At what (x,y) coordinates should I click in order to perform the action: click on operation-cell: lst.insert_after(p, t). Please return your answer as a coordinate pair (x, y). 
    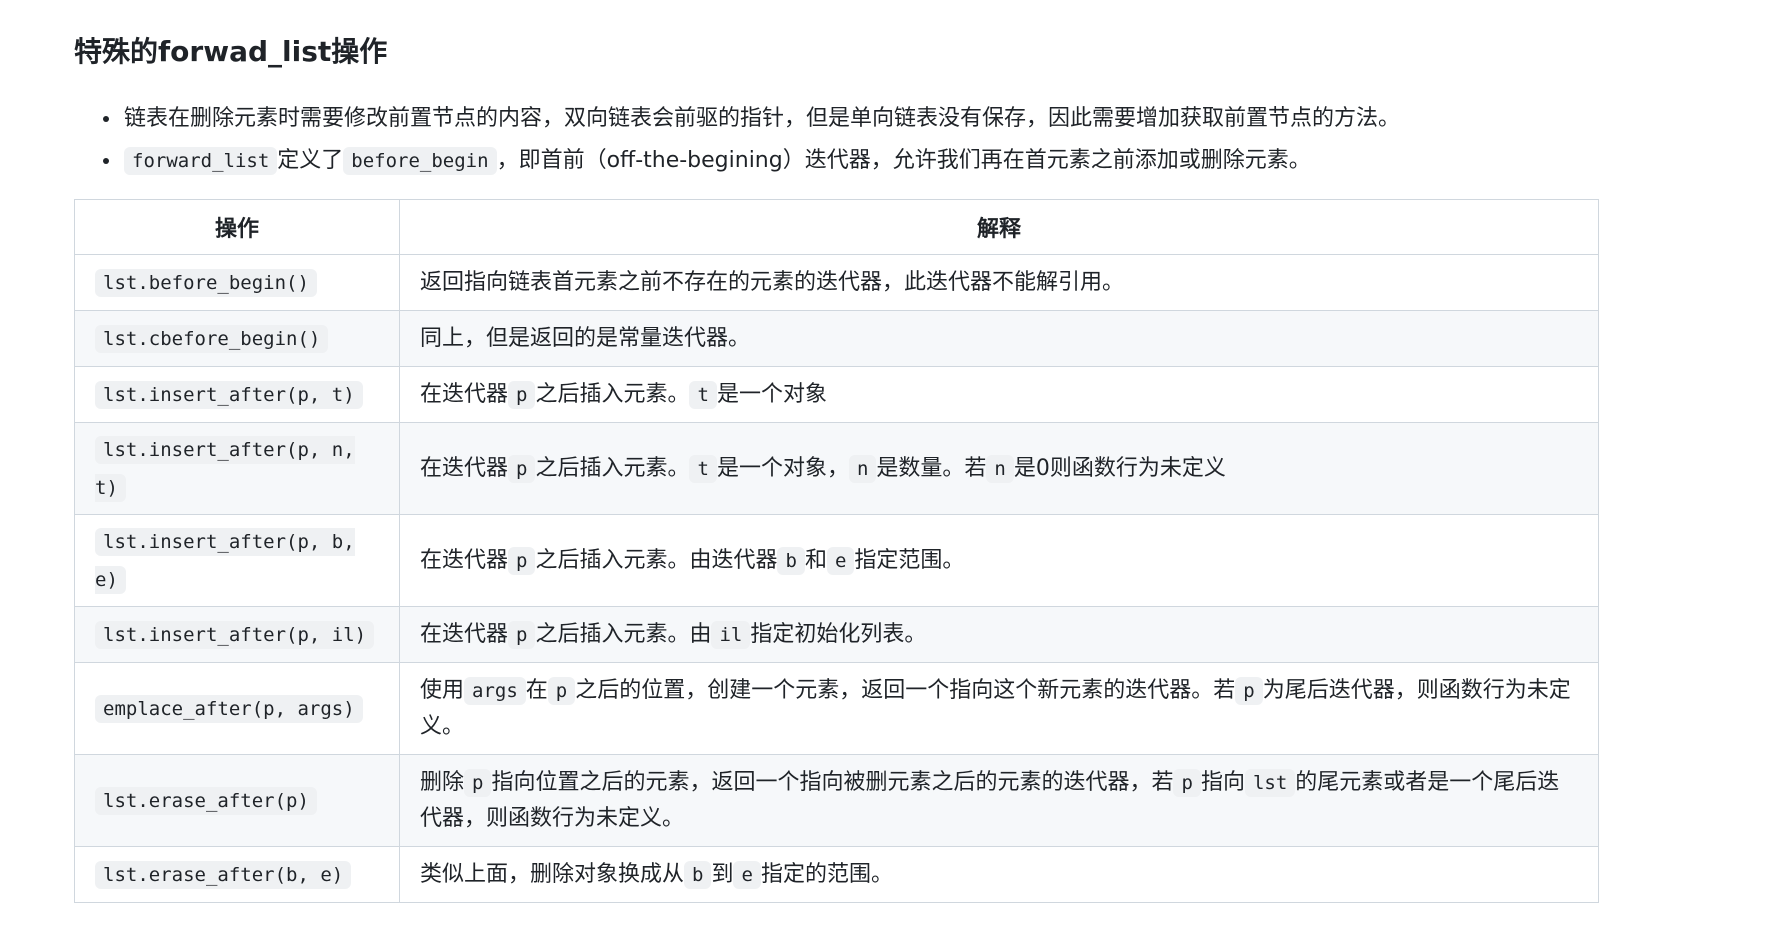
    Looking at the image, I should click on (237, 394).